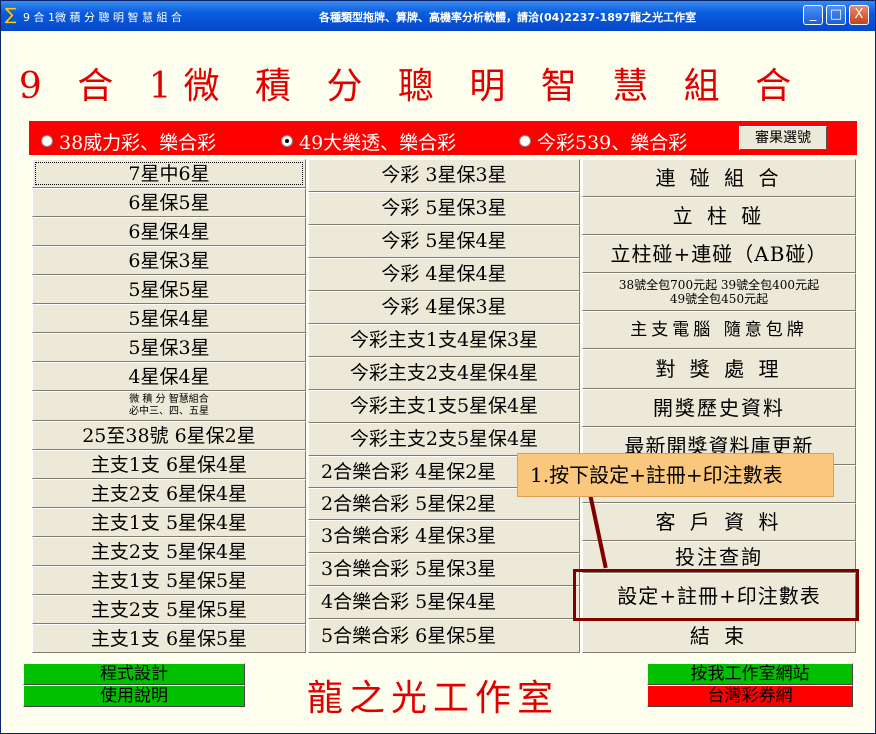 This screenshot has height=734, width=876. What do you see at coordinates (169, 411) in the screenshot?
I see `button-line-2: 必中三、四、五星` at bounding box center [169, 411].